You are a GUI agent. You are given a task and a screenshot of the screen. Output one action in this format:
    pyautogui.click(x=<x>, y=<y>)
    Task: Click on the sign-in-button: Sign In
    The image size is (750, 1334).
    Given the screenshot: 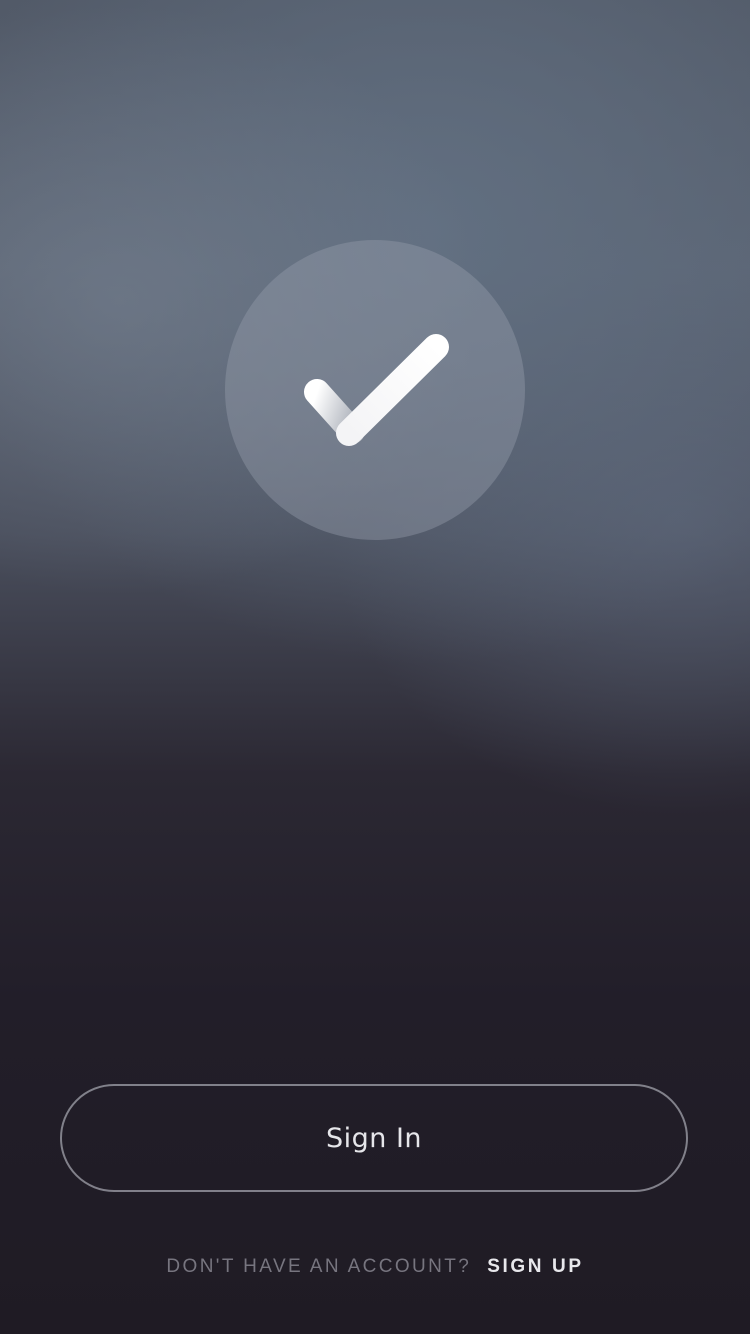 What is the action you would take?
    pyautogui.click(x=374, y=1138)
    